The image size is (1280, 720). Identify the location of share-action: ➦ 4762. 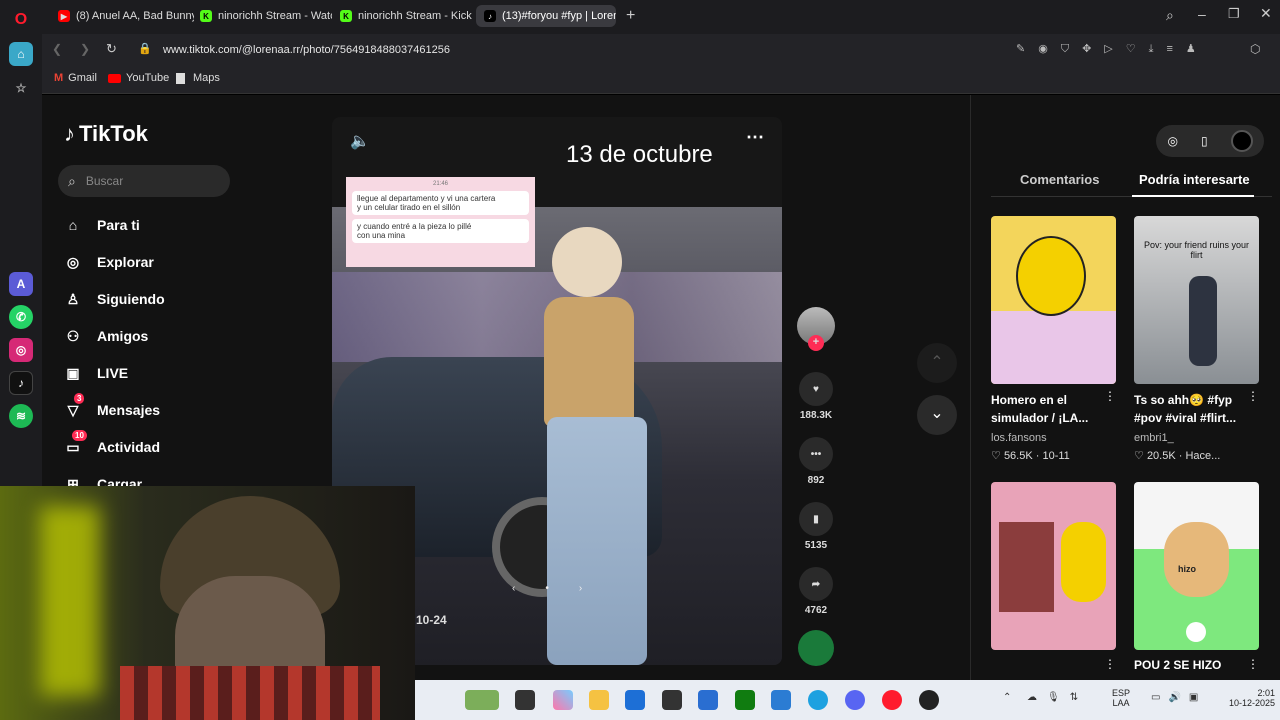
(816, 591).